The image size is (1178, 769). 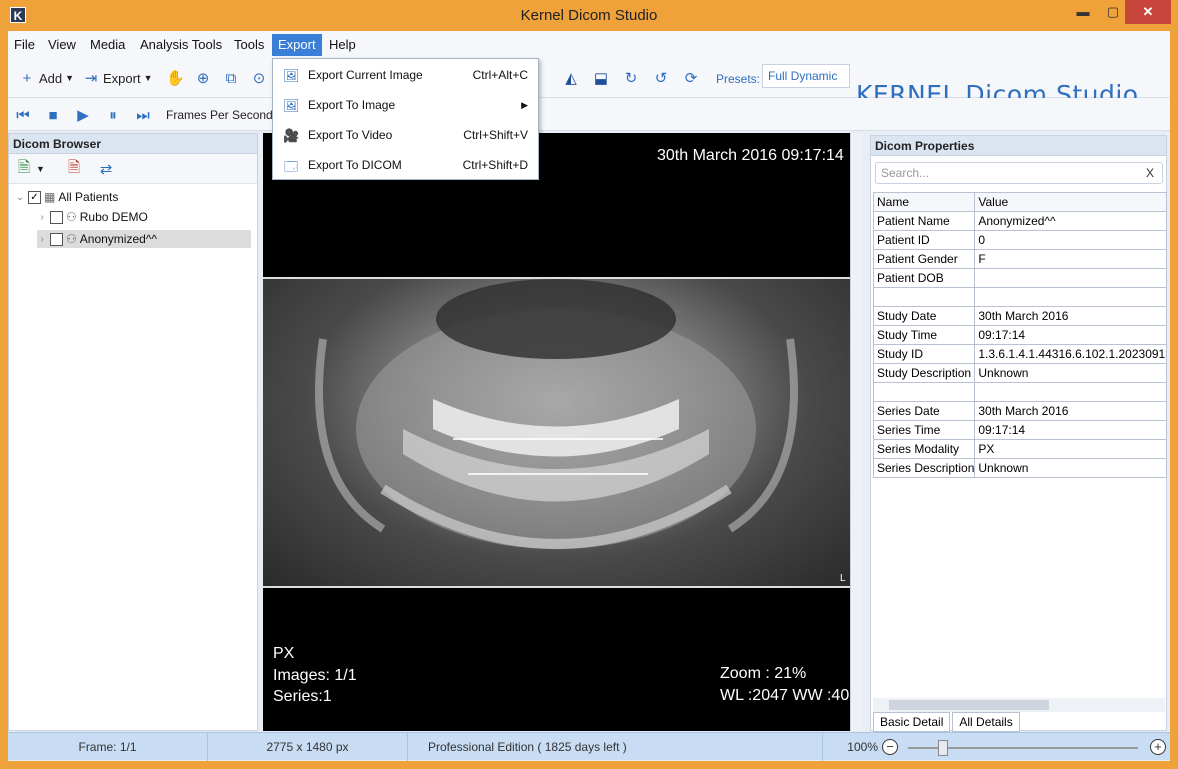 I want to click on group-icon: ▦, so click(x=50, y=197).